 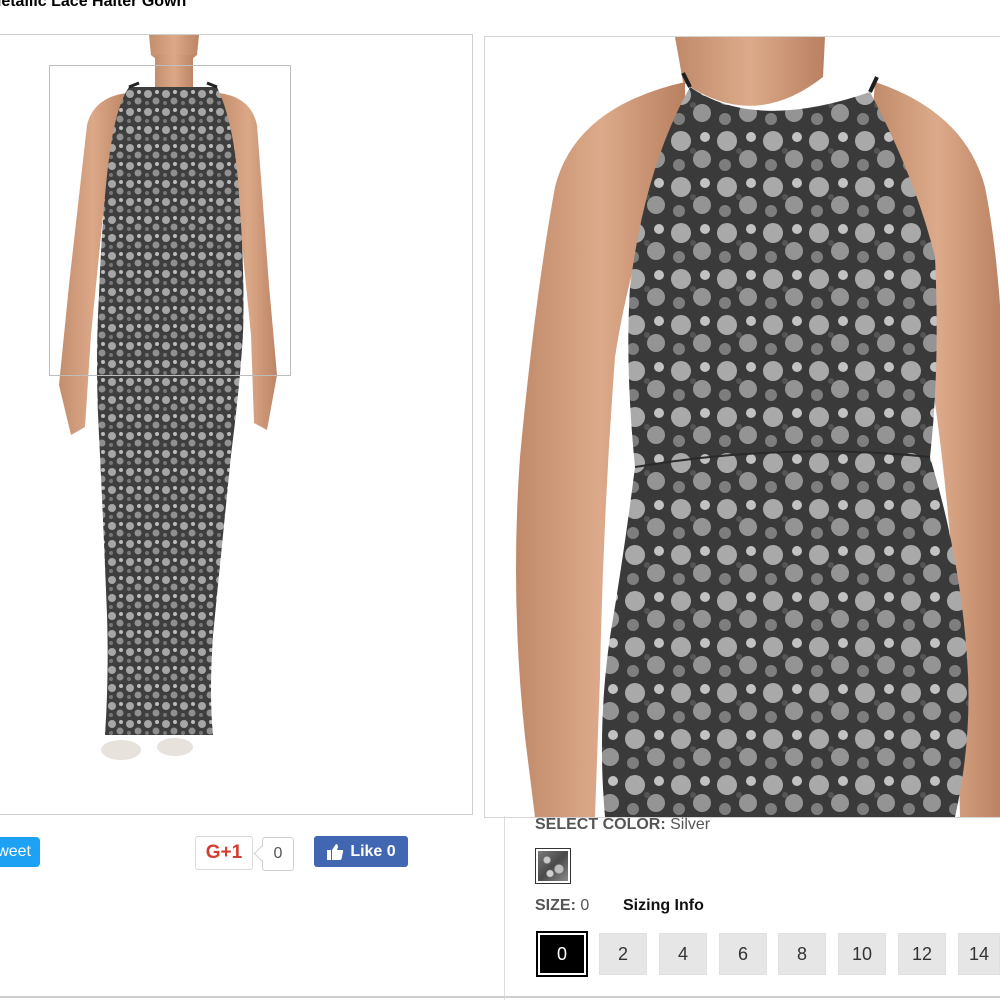 What do you see at coordinates (683, 954) in the screenshot?
I see `size-option-4: 4` at bounding box center [683, 954].